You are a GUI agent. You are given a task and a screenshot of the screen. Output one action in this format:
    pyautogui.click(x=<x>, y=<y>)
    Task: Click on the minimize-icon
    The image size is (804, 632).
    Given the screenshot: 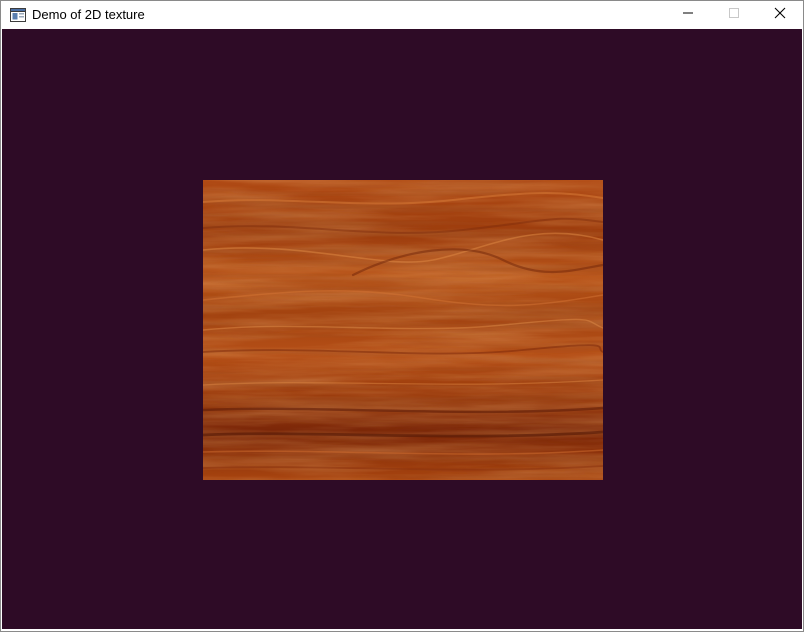 What is the action you would take?
    pyautogui.click(x=688, y=15)
    